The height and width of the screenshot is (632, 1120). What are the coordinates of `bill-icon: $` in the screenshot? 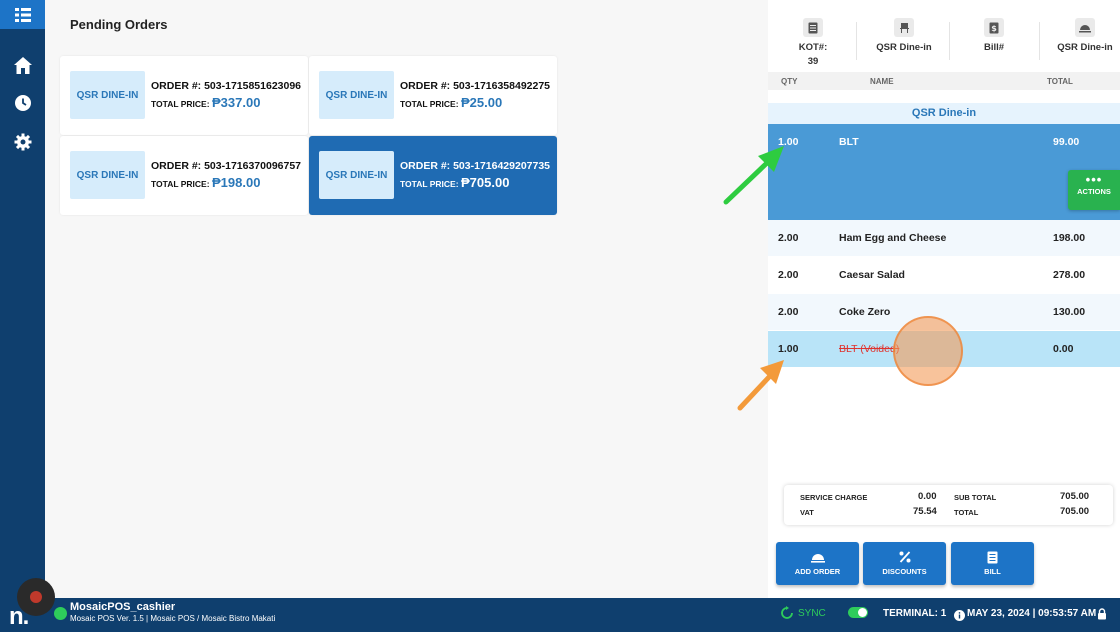 It's located at (994, 27).